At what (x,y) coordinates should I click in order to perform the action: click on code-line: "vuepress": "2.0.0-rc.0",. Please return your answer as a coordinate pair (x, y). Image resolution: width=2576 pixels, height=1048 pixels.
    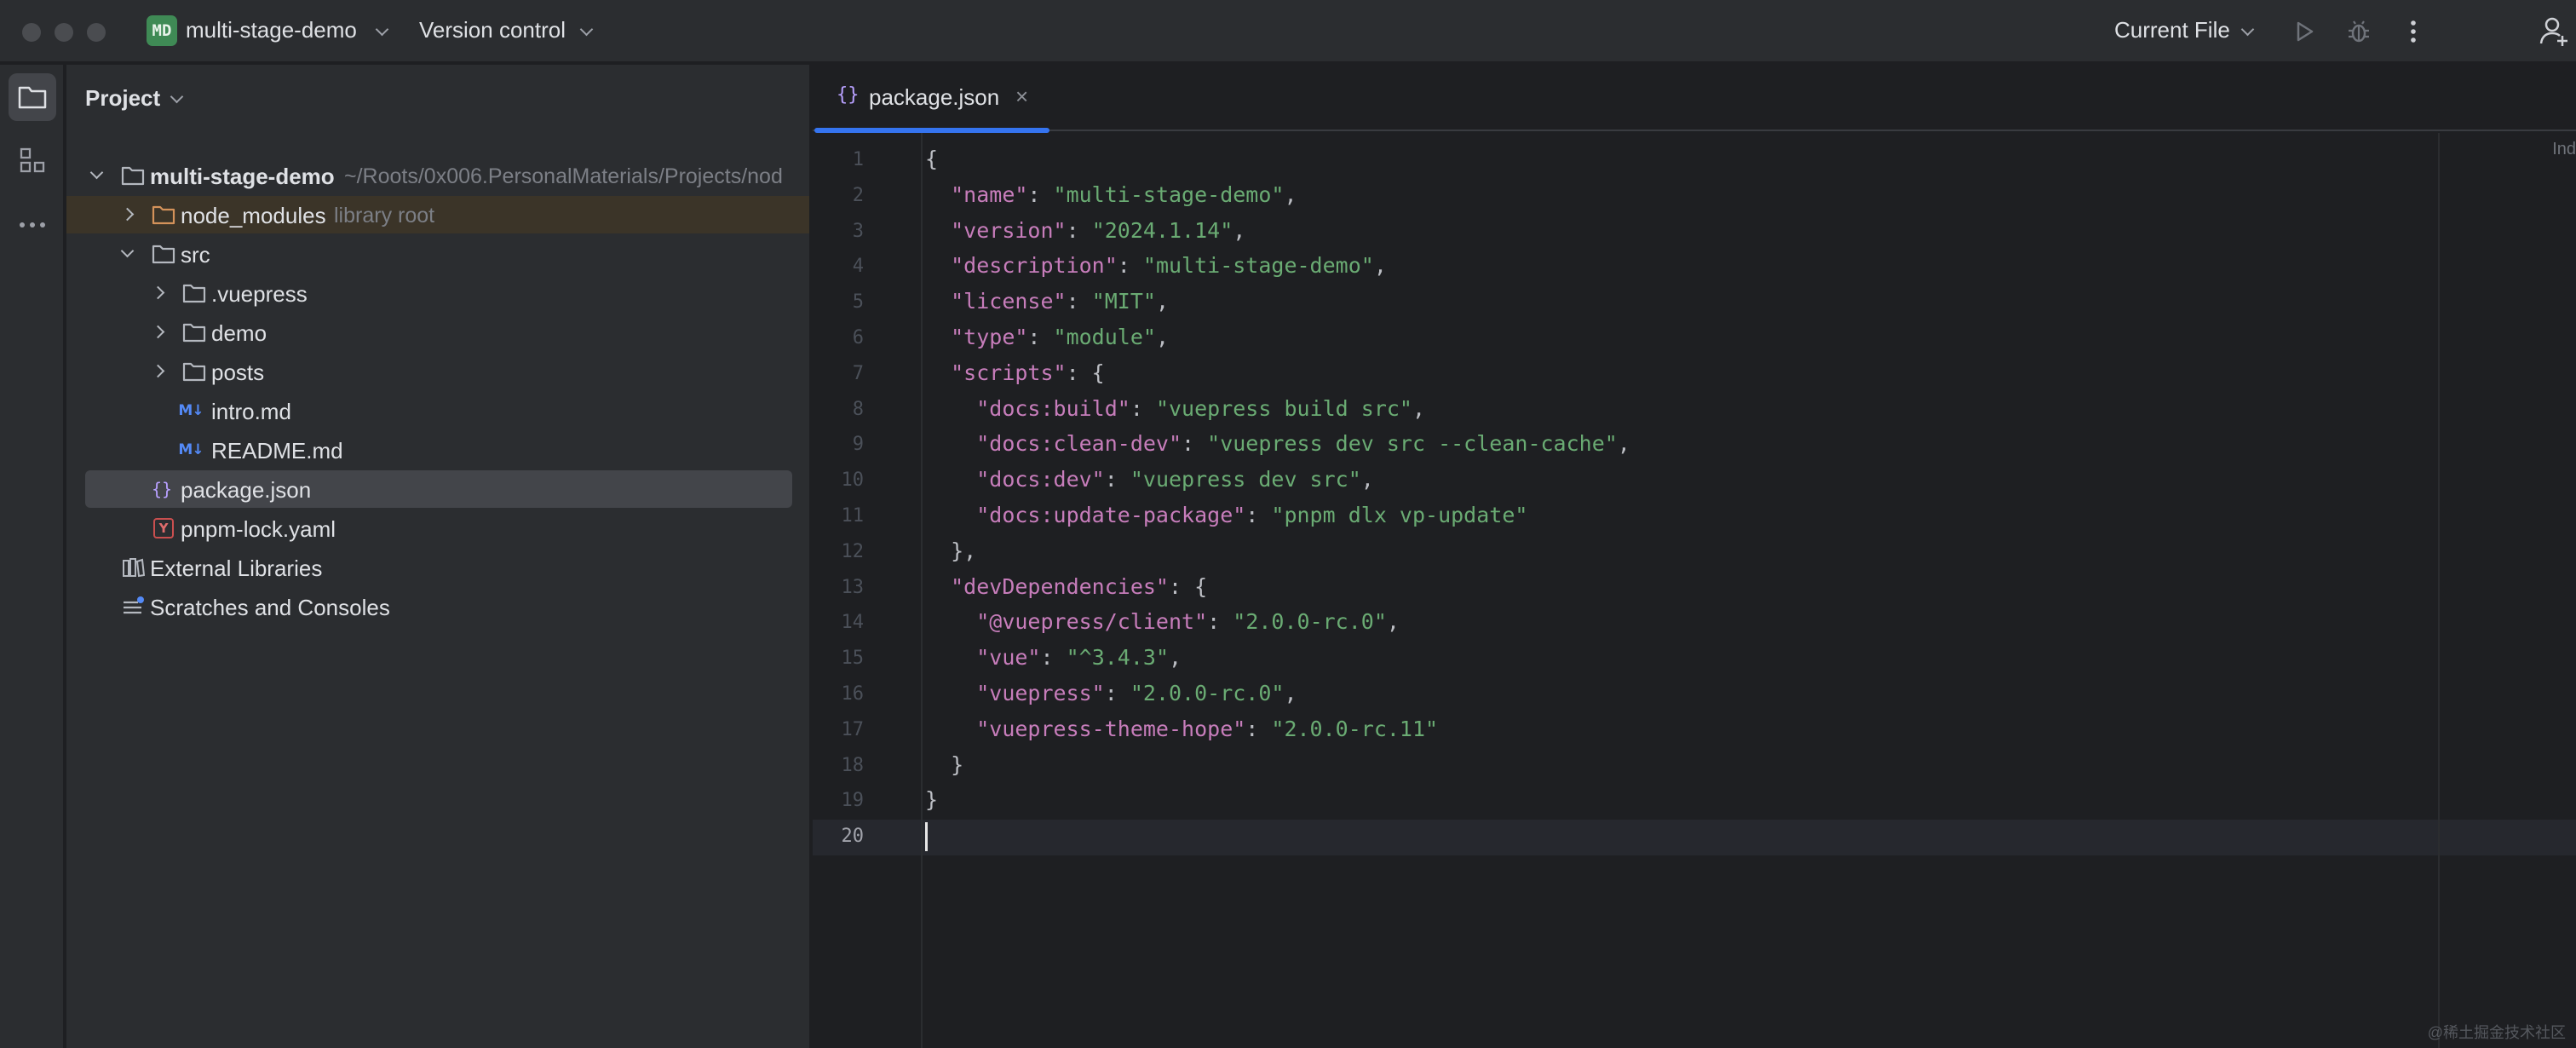
    Looking at the image, I should click on (1111, 693).